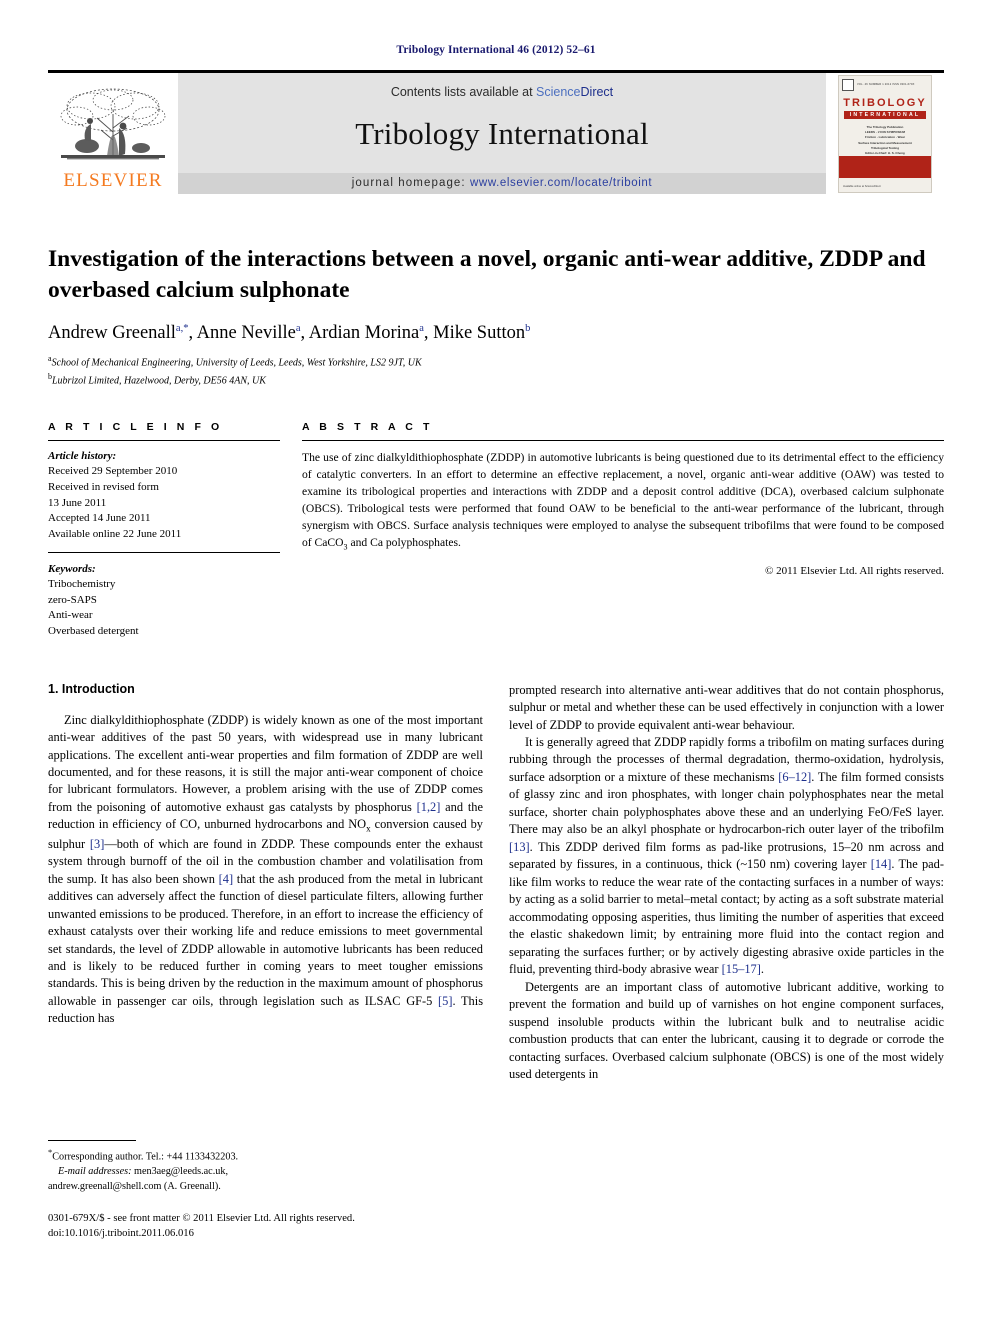 Image resolution: width=992 pixels, height=1323 pixels. What do you see at coordinates (72, 599) in the screenshot?
I see `keyword-item: zero-SAPS` at bounding box center [72, 599].